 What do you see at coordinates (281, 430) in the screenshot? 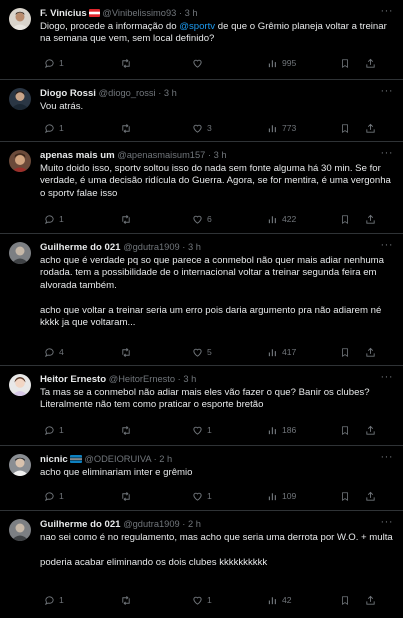
I see `views-button: 186` at bounding box center [281, 430].